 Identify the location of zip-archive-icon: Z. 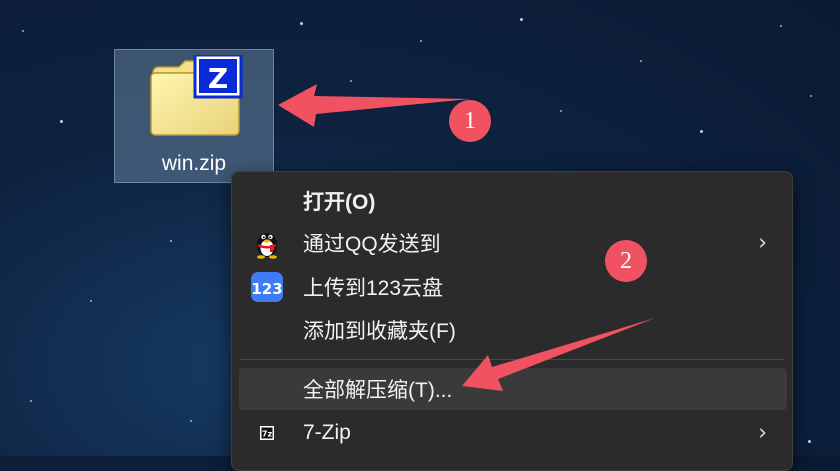
(196, 95).